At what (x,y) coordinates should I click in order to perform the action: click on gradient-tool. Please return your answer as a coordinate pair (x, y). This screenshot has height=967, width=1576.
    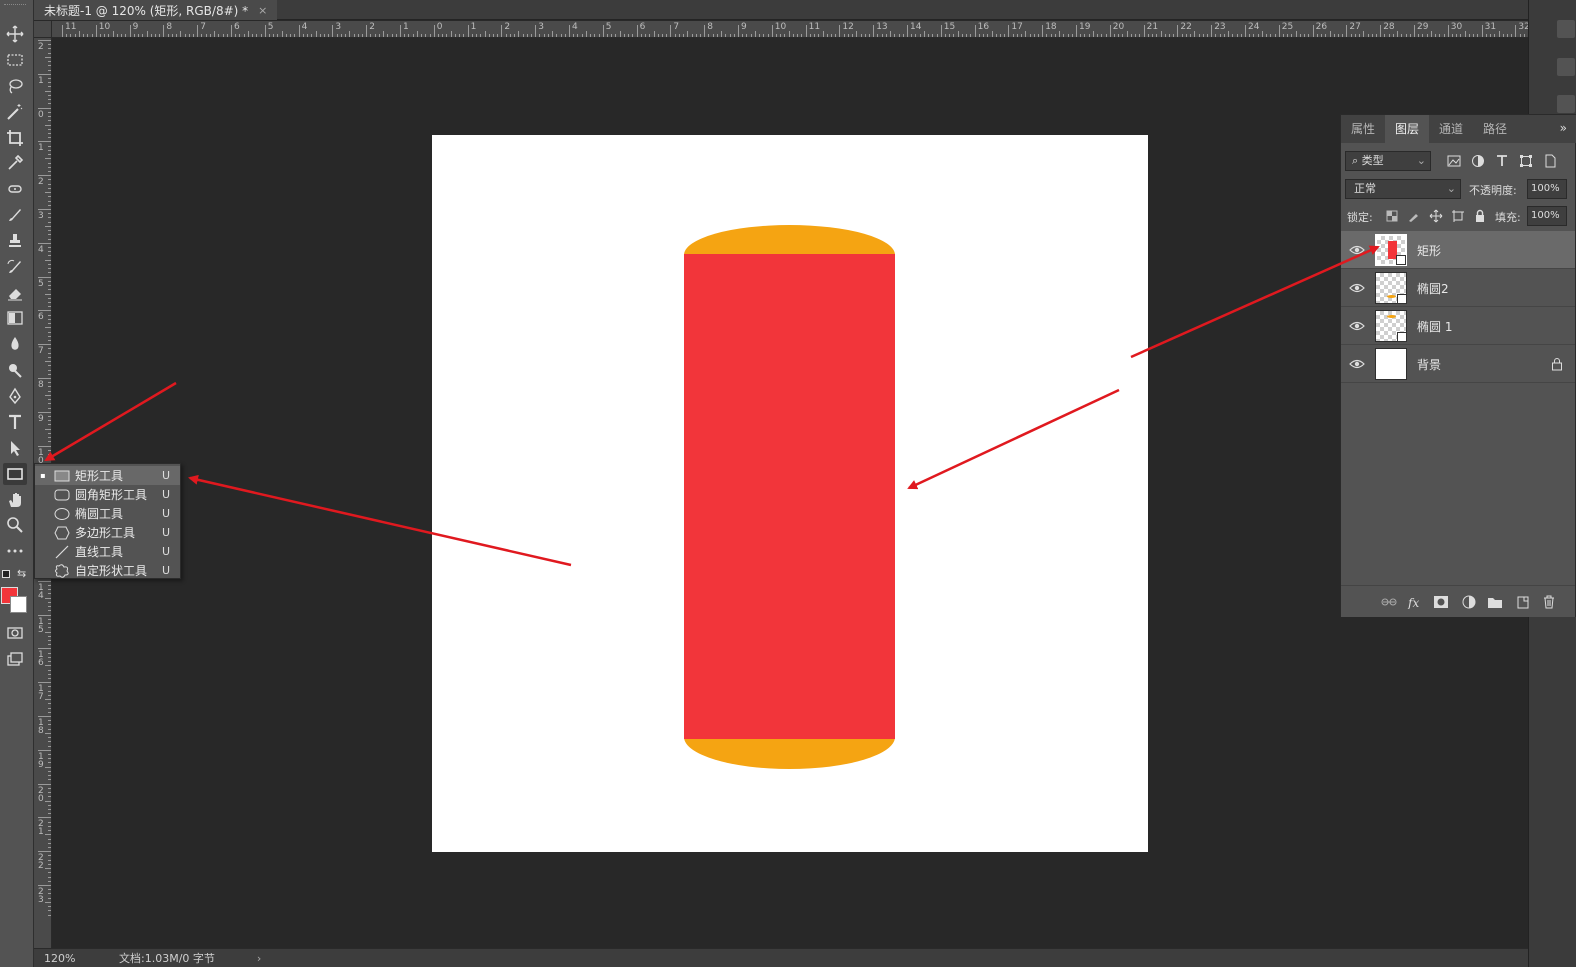
    Looking at the image, I should click on (15, 318).